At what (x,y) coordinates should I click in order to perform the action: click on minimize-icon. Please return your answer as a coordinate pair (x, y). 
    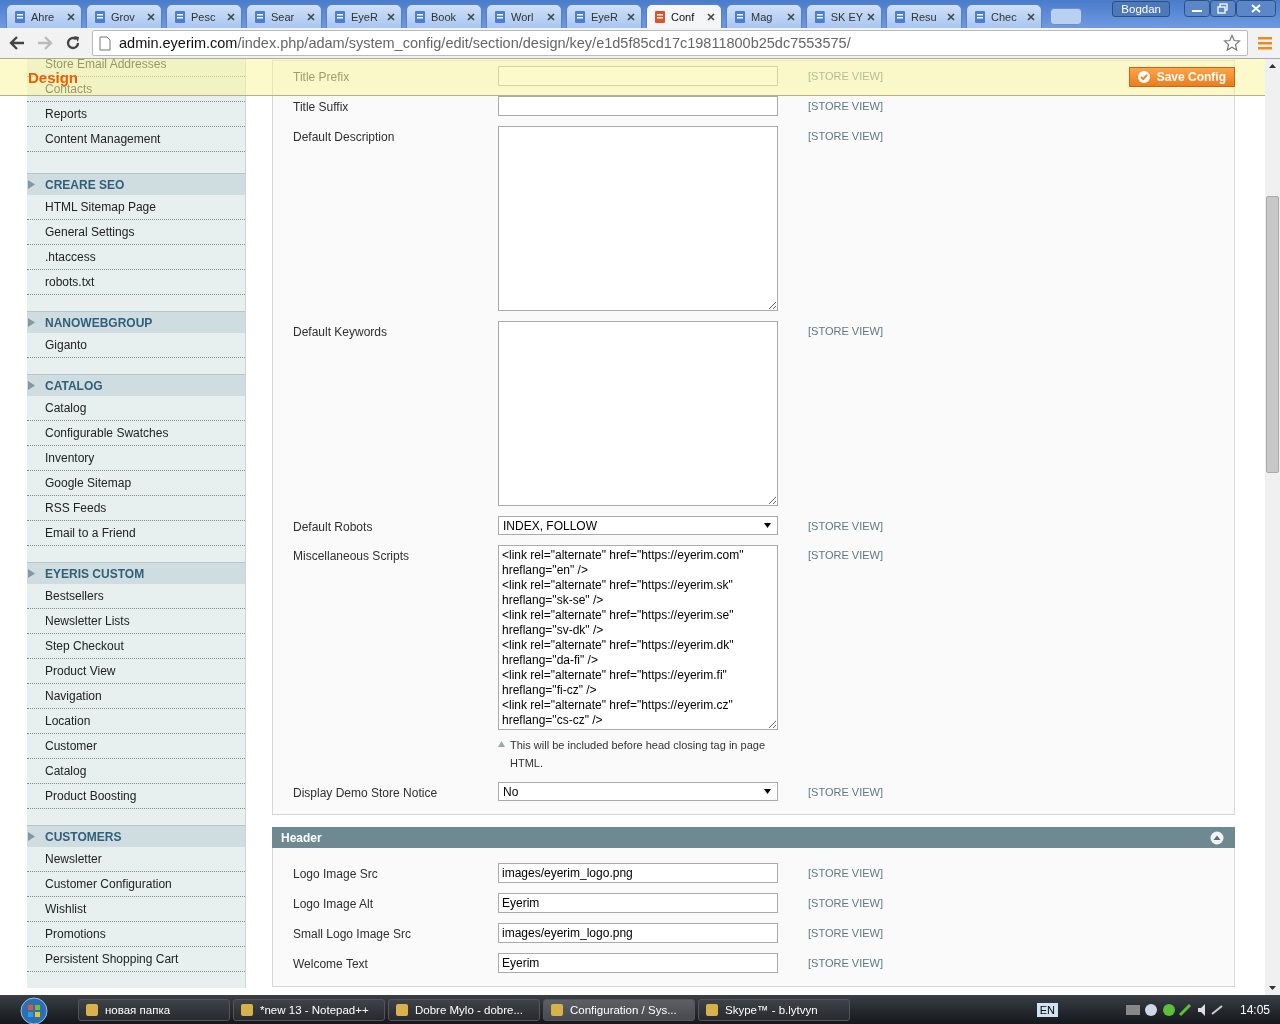
    Looking at the image, I should click on (1197, 8).